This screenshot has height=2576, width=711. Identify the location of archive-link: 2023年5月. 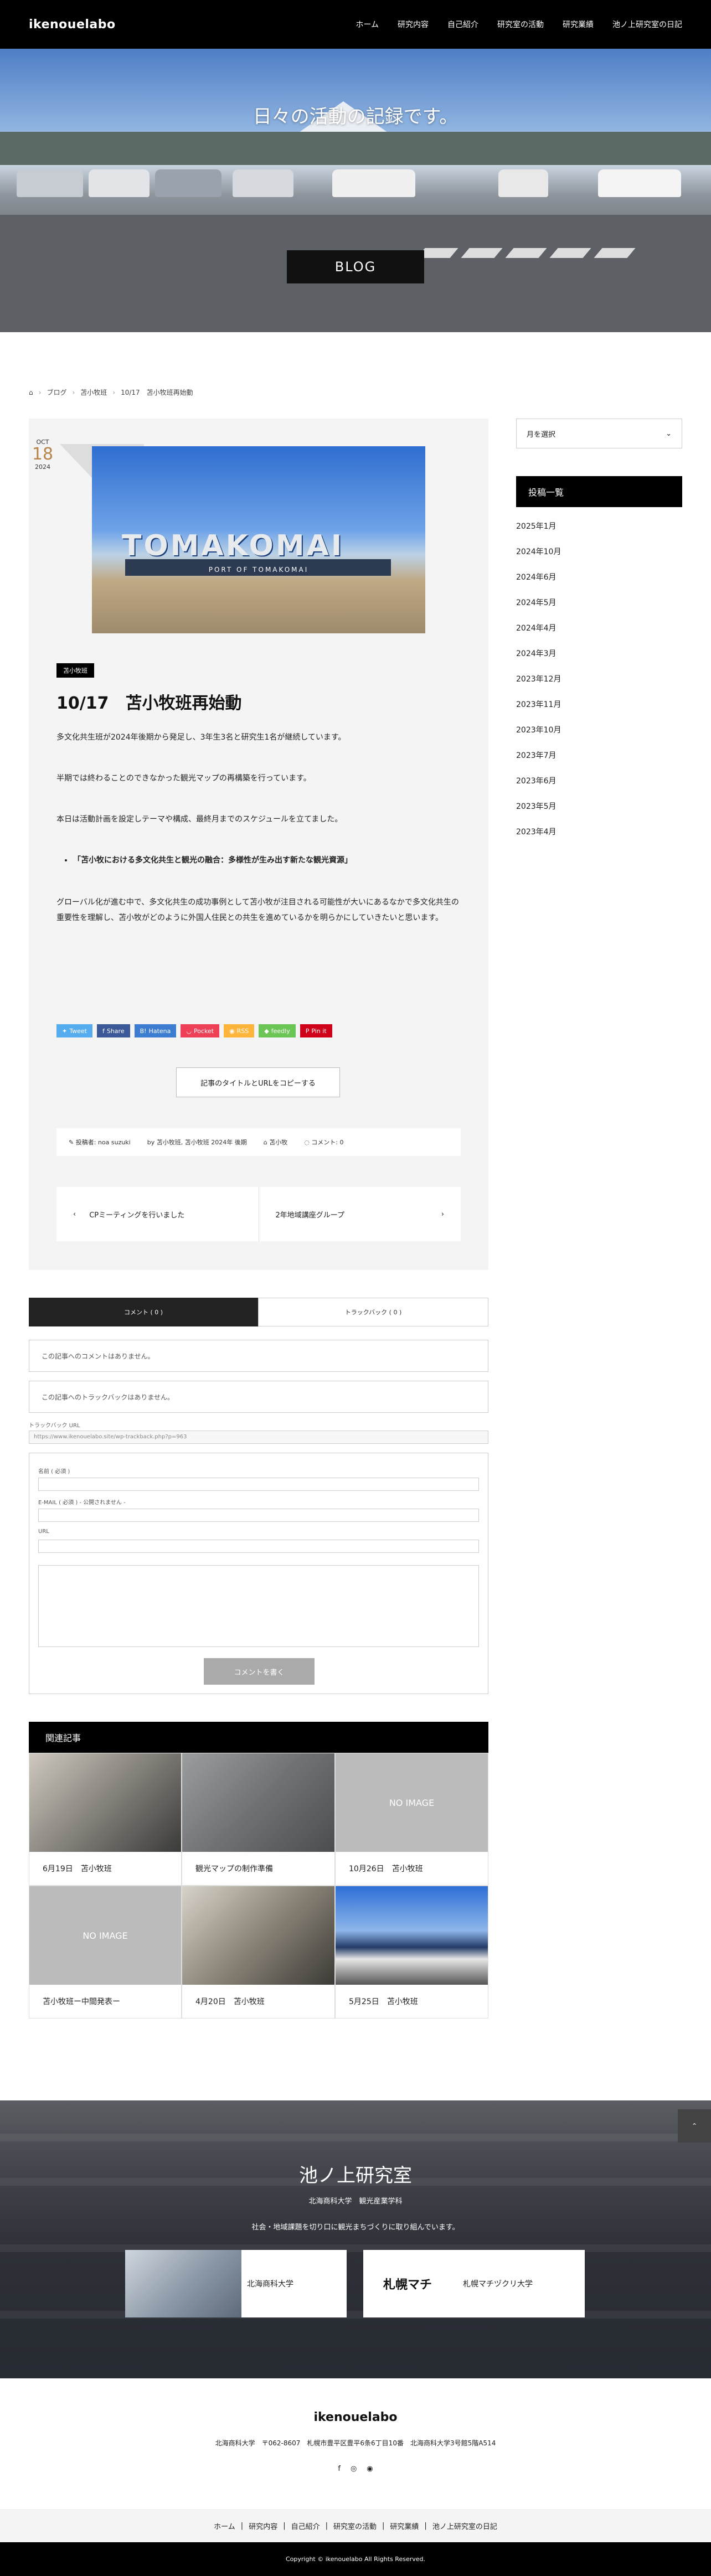
(538, 813).